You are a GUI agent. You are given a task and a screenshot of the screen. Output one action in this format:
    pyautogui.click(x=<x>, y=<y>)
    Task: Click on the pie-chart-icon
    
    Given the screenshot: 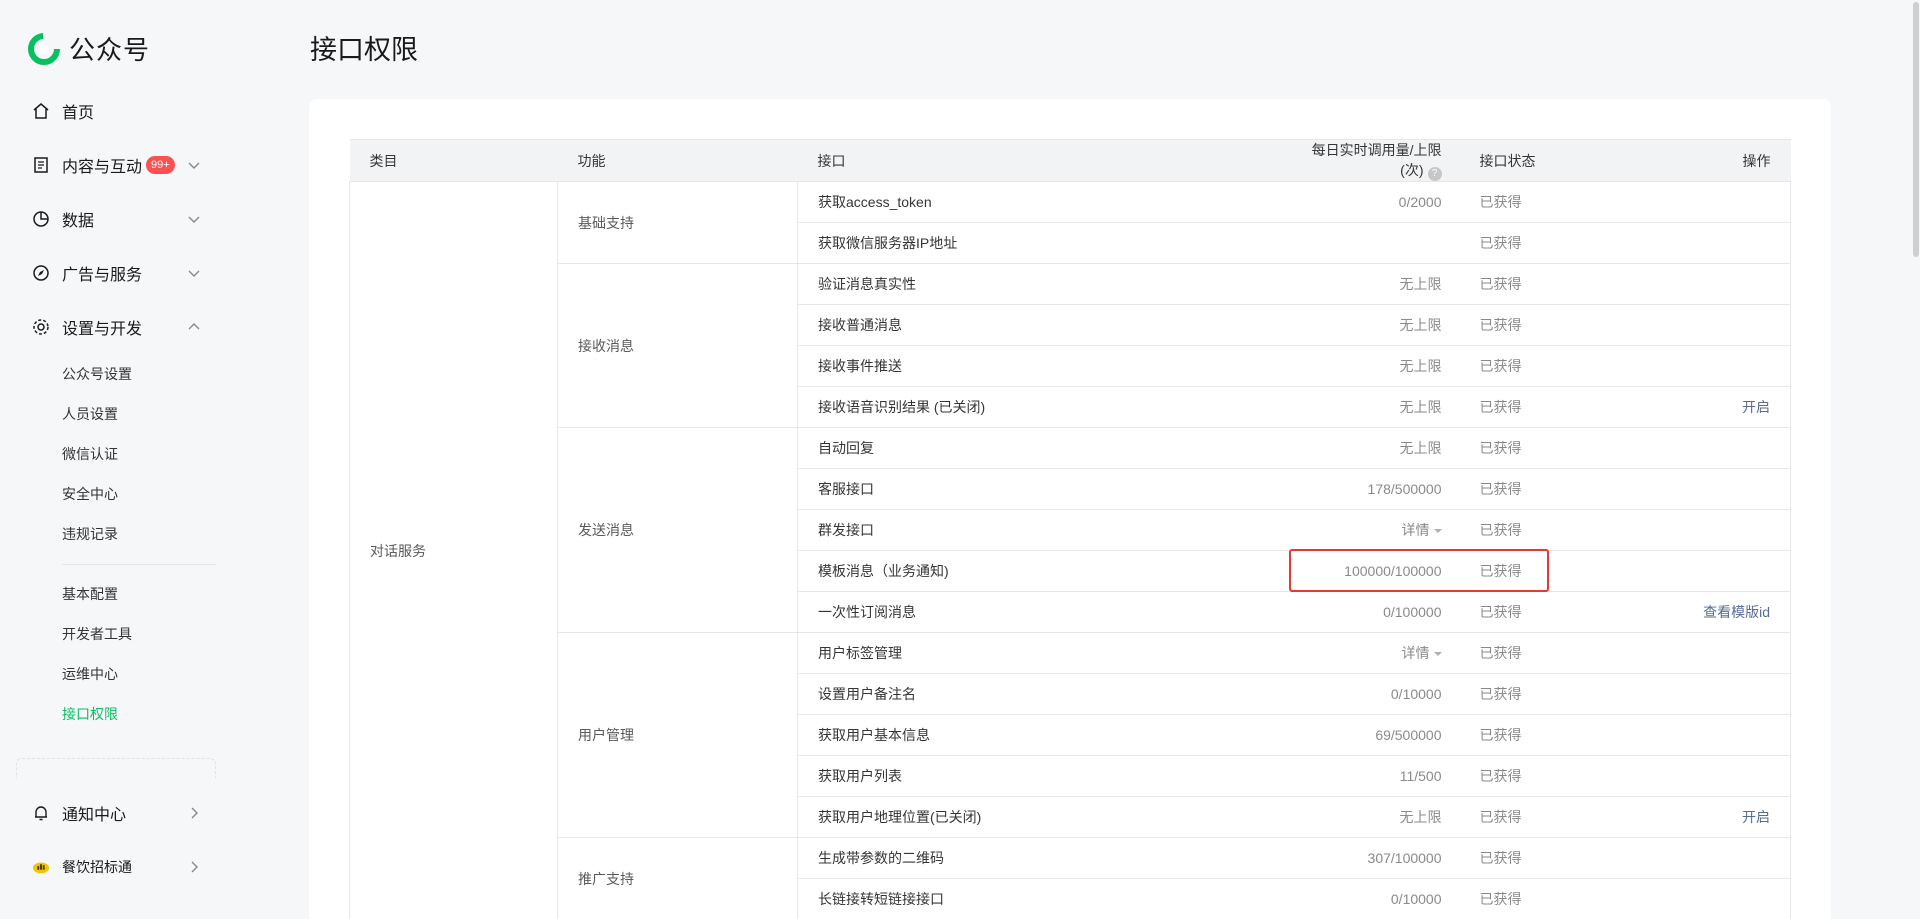 What is the action you would take?
    pyautogui.click(x=41, y=219)
    